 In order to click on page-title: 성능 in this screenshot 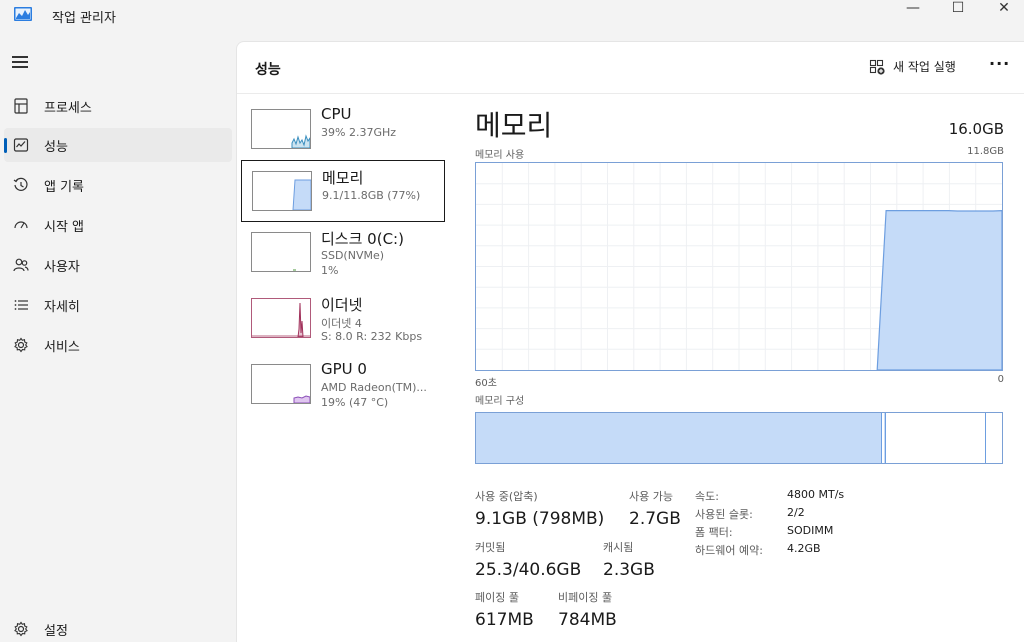, I will do `click(268, 70)`.